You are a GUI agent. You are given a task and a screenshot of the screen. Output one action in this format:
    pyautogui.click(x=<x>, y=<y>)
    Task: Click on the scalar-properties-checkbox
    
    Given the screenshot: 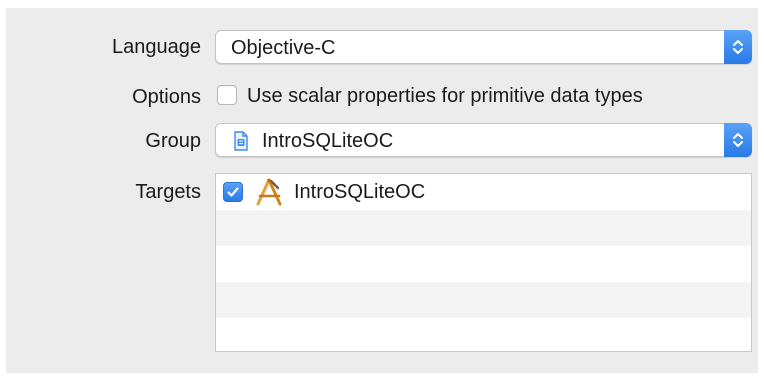 What is the action you would take?
    pyautogui.click(x=227, y=95)
    